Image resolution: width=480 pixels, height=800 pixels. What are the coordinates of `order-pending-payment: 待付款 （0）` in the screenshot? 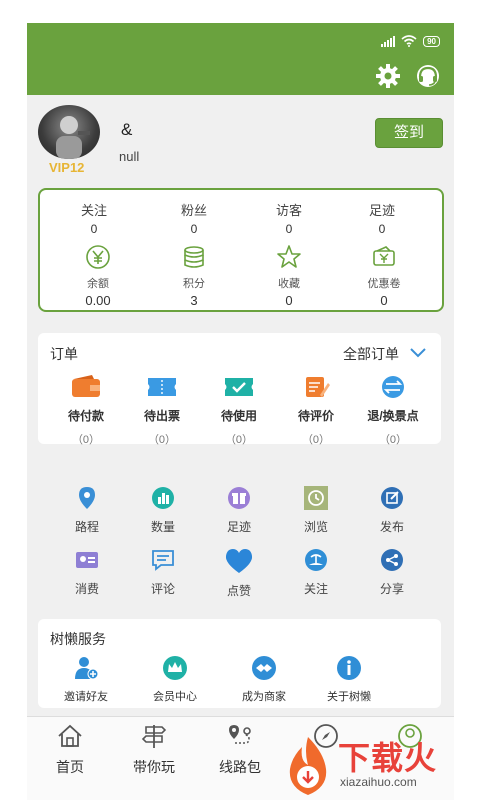 It's located at (86, 411).